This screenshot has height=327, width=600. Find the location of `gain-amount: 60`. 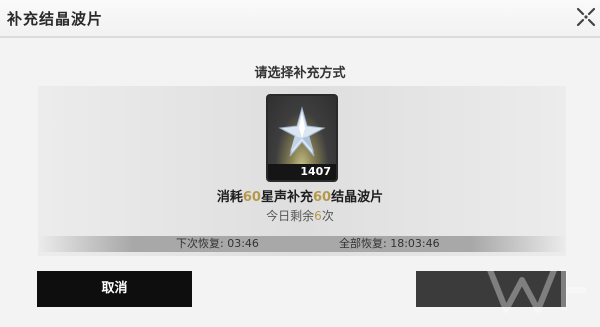

gain-amount: 60 is located at coordinates (322, 197).